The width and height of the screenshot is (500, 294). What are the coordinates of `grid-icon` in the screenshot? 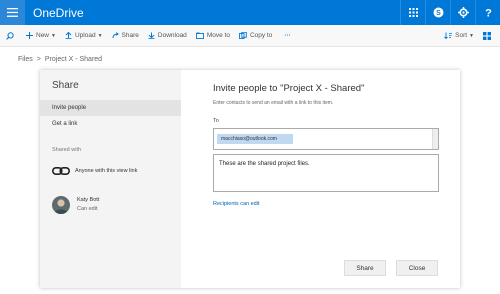 It's located at (413, 12).